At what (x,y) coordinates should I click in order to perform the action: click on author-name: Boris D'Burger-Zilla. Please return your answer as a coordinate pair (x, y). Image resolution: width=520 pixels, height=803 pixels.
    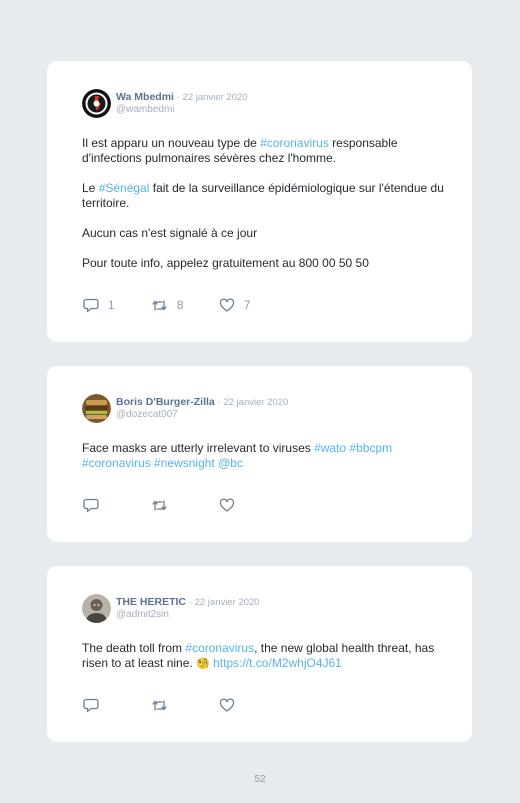
    Looking at the image, I should click on (165, 402).